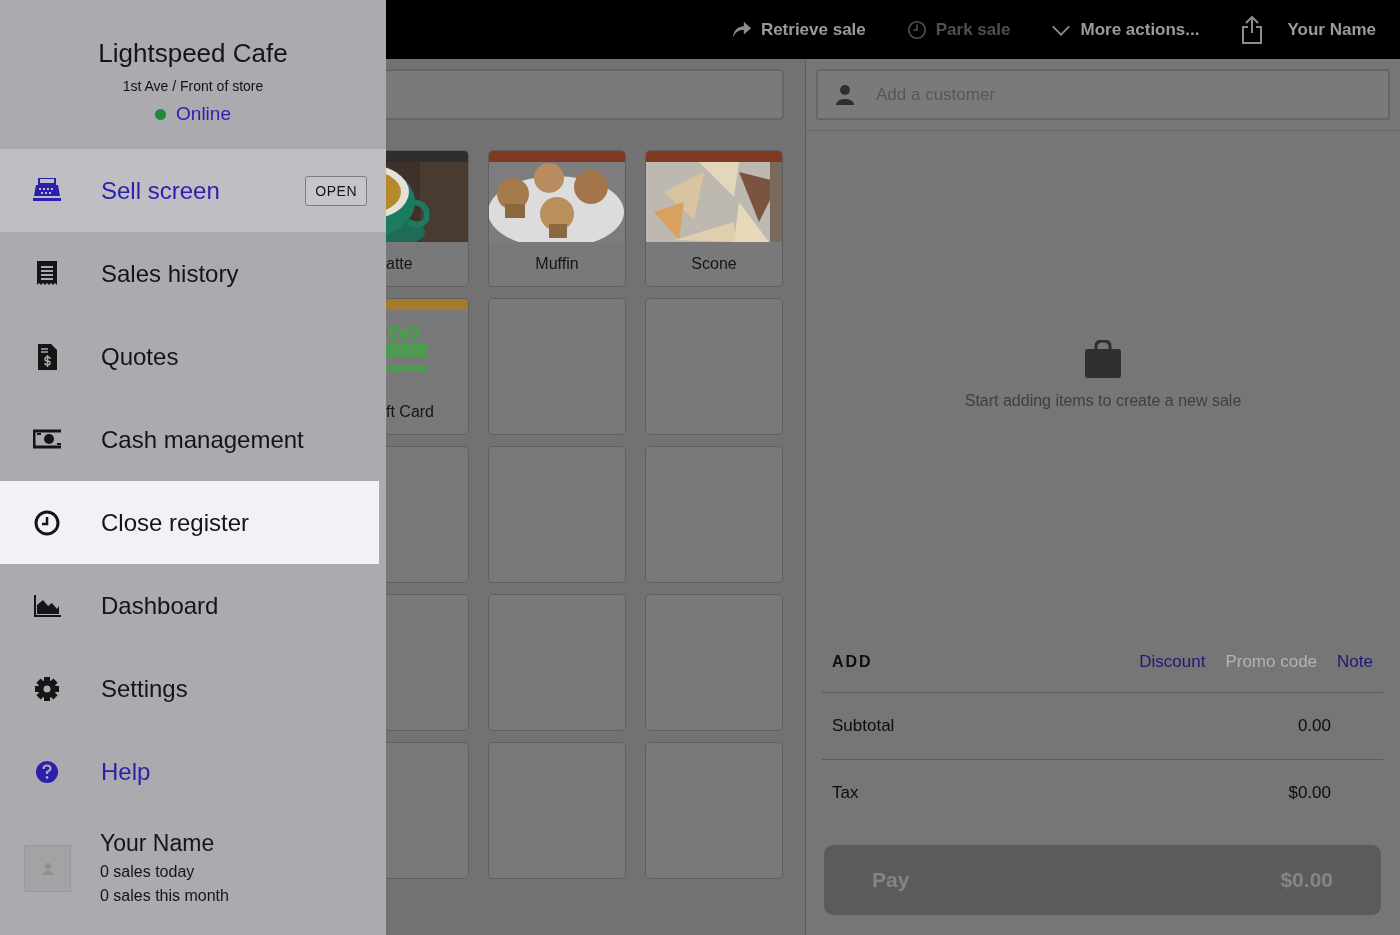  I want to click on product-name: ft Card, so click(410, 412).